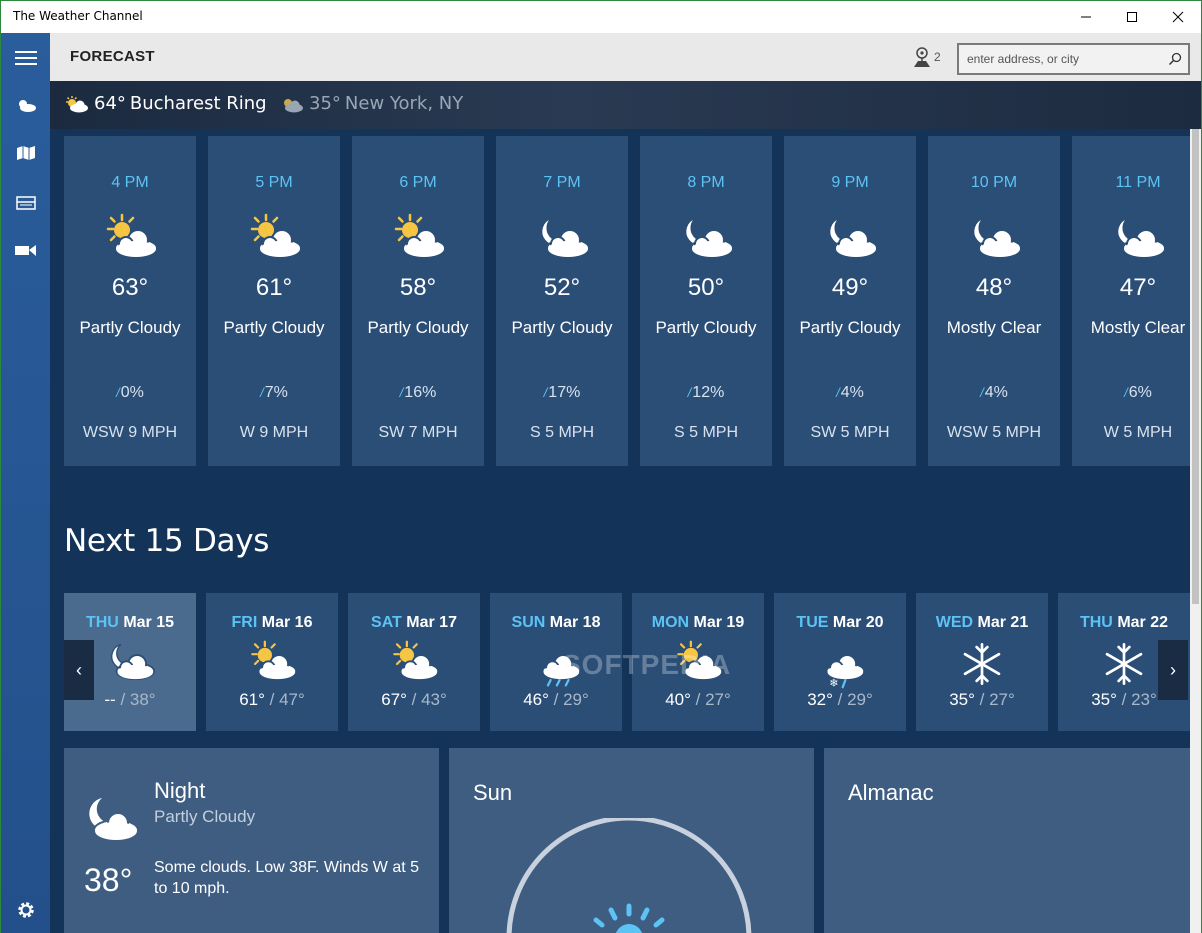  Describe the element at coordinates (198, 103) in the screenshot. I see `location-name: Bucharest Ring` at that location.